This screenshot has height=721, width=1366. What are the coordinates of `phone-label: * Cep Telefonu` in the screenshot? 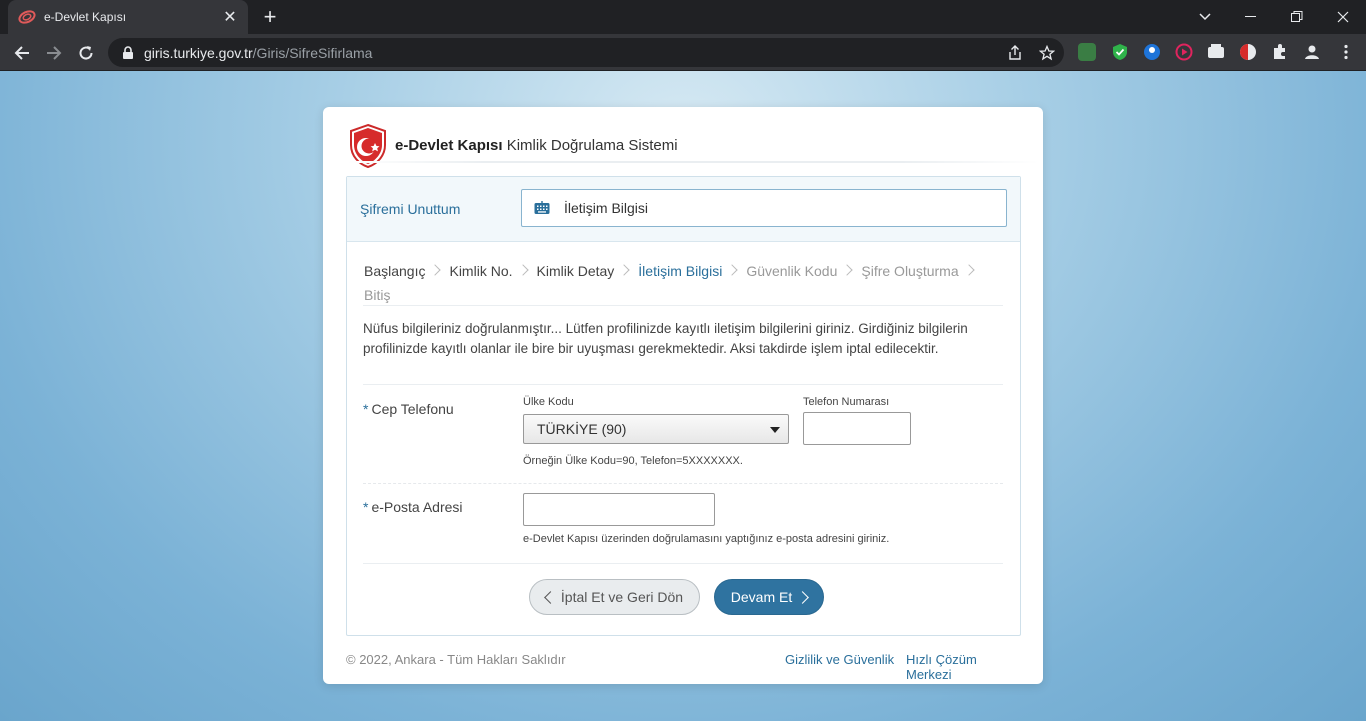 It's located at (408, 409).